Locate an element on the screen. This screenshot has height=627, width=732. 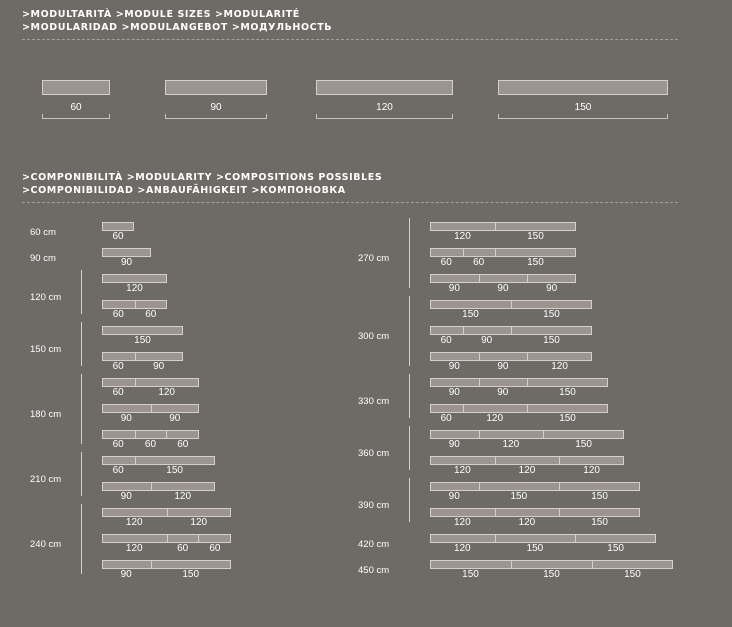
composition-values: 90 120 150 is located at coordinates (527, 445).